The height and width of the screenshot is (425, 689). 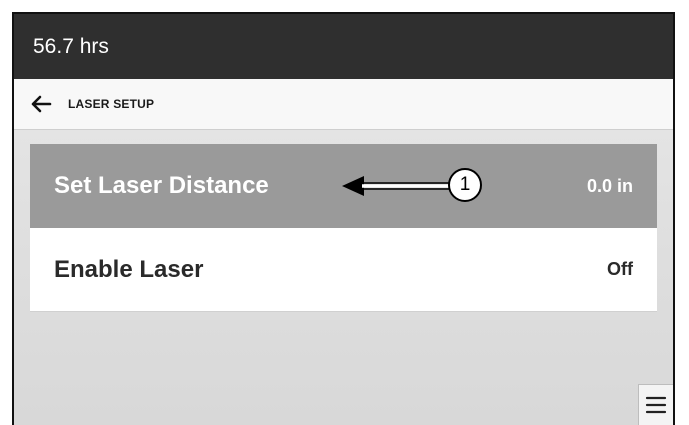 What do you see at coordinates (609, 185) in the screenshot?
I see `setting-value: 0.0 in` at bounding box center [609, 185].